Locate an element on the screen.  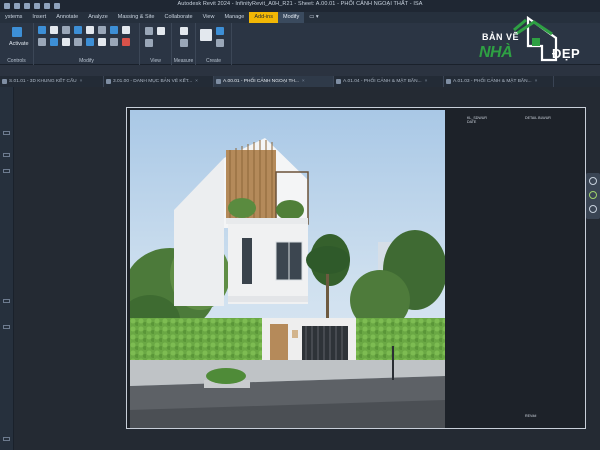
ribbon-panel-modify: Modify is located at coordinates (87, 44).